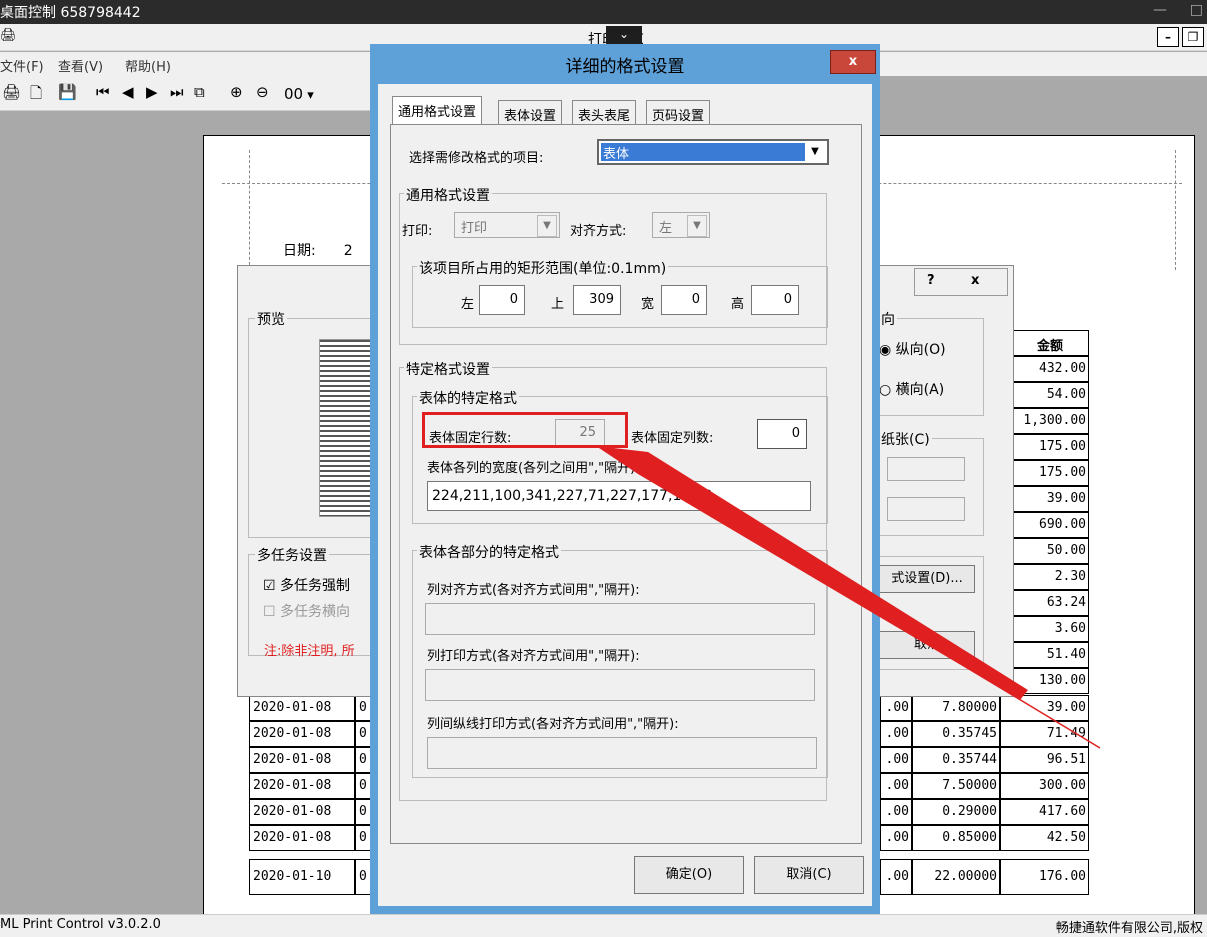 This screenshot has height=937, width=1207. Describe the element at coordinates (603, 925) in the screenshot. I see `status-bar: ML Print Control v3.0.2.0 畅捷通软件有限公司,版权` at that location.